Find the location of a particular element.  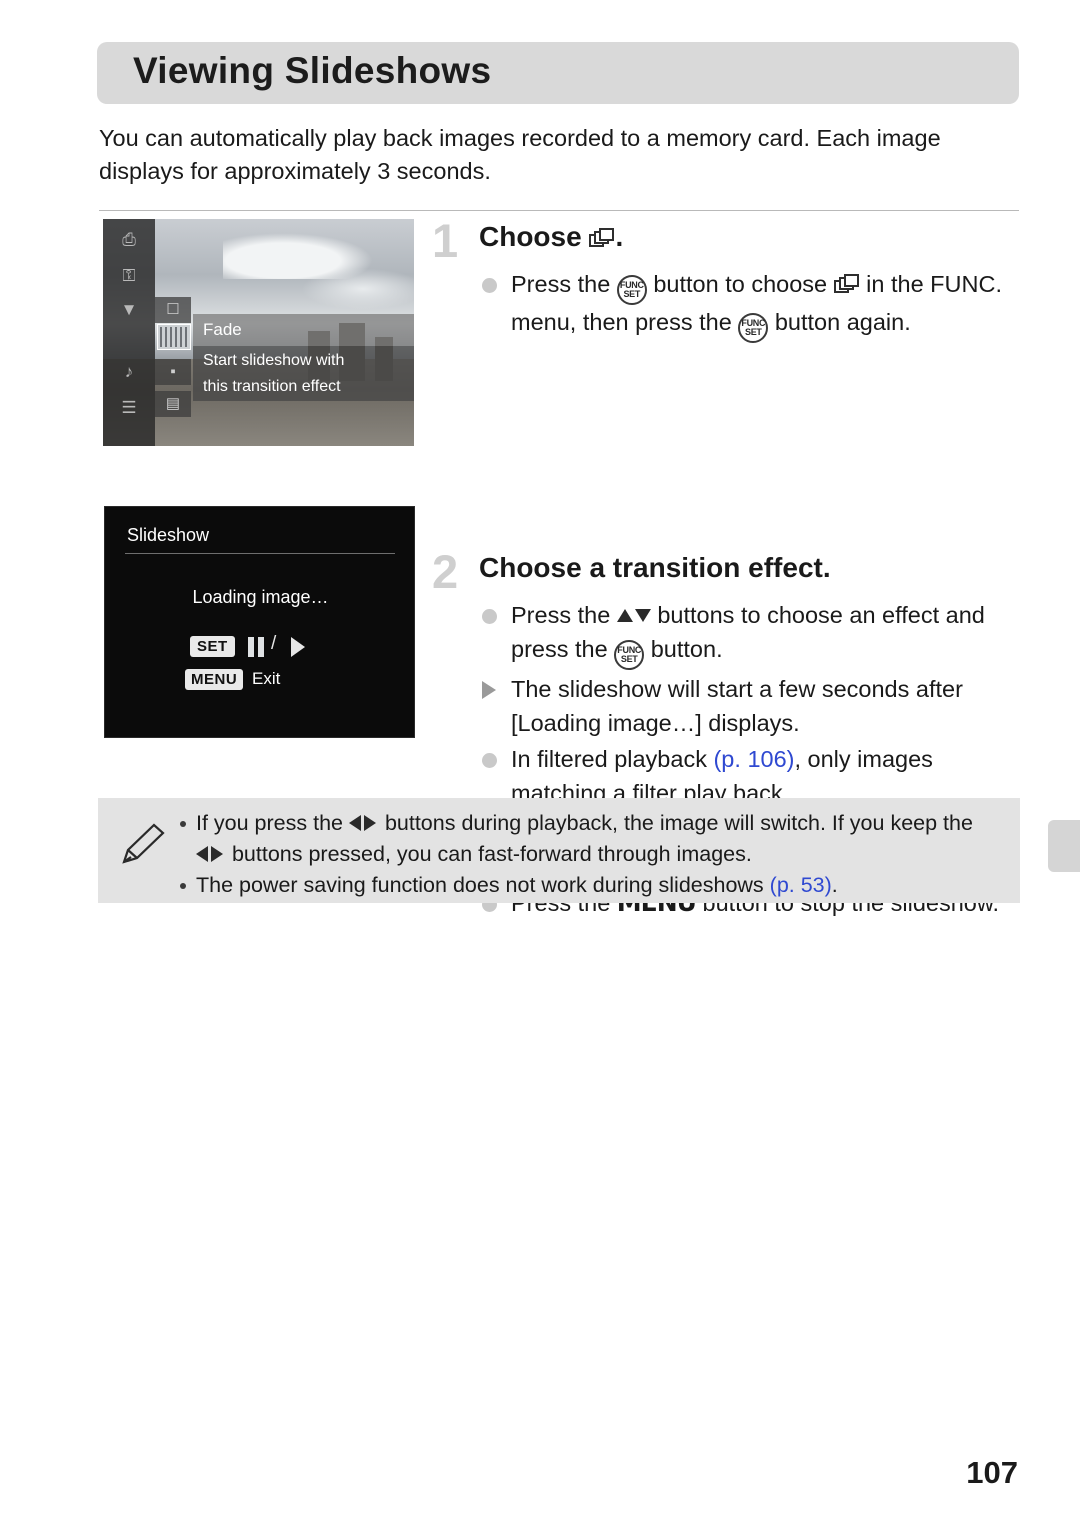

slideshow-title-underline is located at coordinates (260, 553).